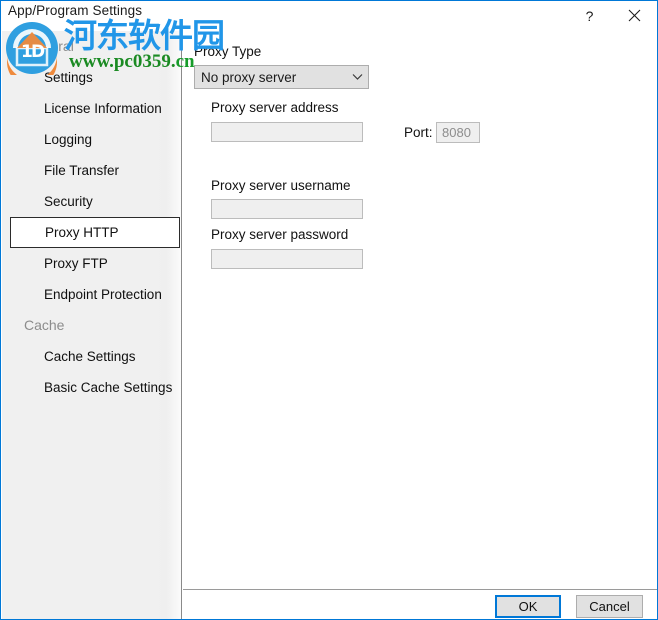 This screenshot has height=620, width=658. I want to click on sidebar-item-logging: Logging, so click(91, 139).